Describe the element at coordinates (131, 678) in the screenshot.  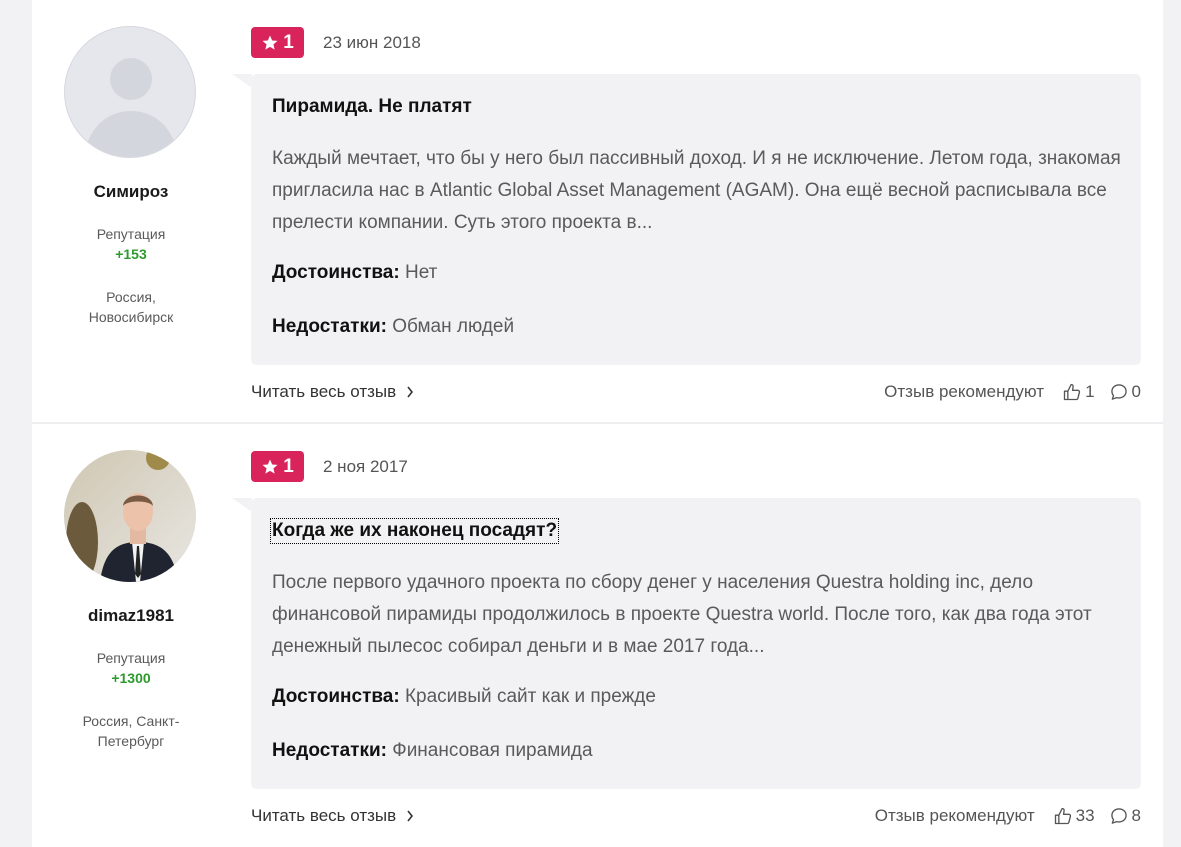
I see `reputation-value: +1300` at that location.